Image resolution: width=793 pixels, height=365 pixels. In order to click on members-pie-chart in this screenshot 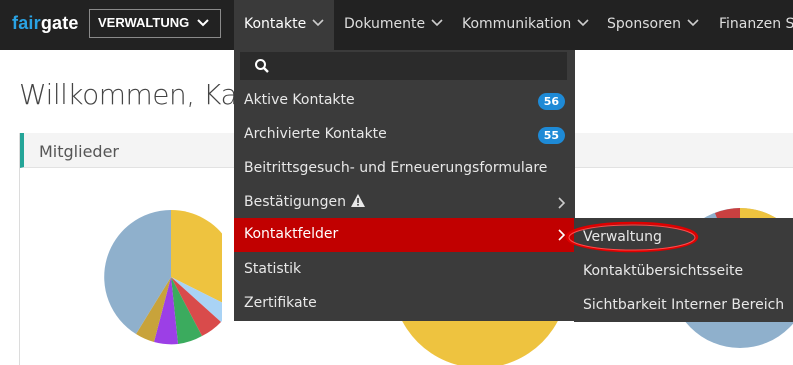, I will do `click(163, 277)`.